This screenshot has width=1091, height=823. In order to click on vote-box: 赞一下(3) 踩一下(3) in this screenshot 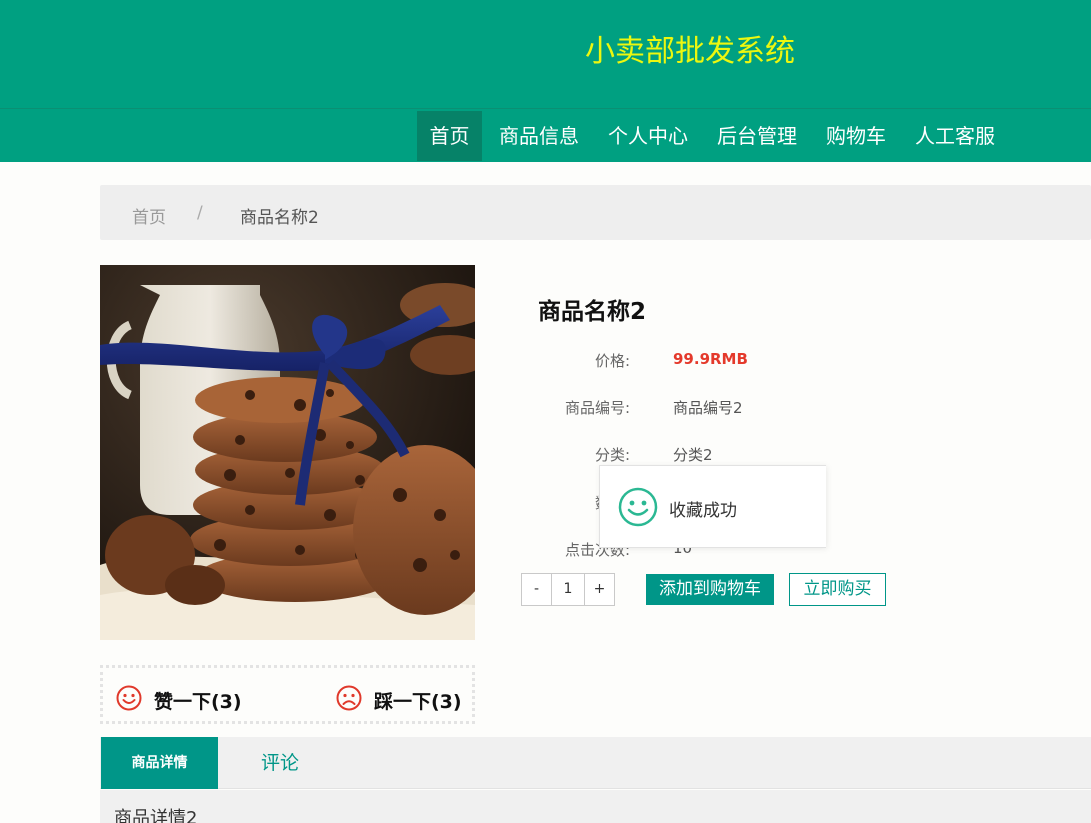, I will do `click(287, 694)`.